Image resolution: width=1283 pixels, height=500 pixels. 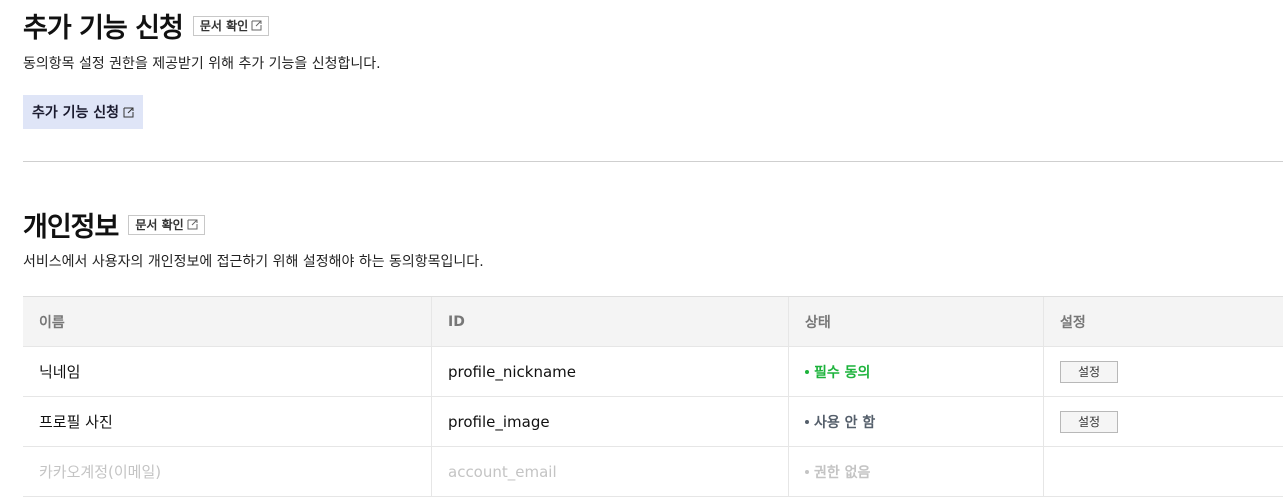 I want to click on privacy-header: 개인정보 문서 확인, so click(x=114, y=224).